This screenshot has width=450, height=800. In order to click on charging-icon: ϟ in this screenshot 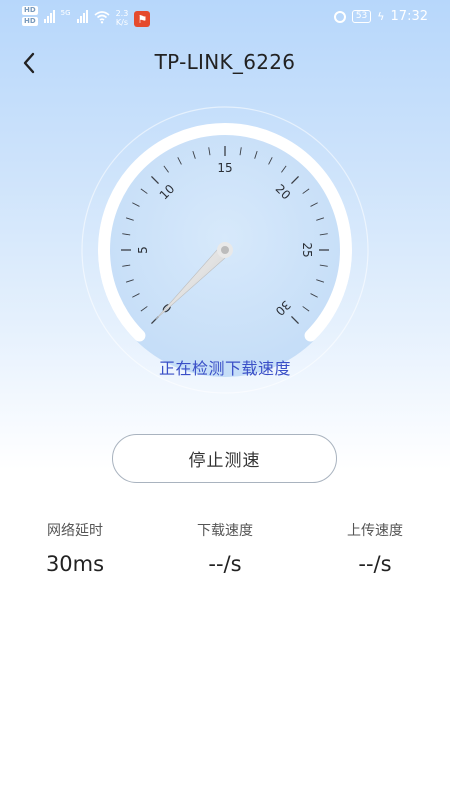, I will do `click(381, 16)`.